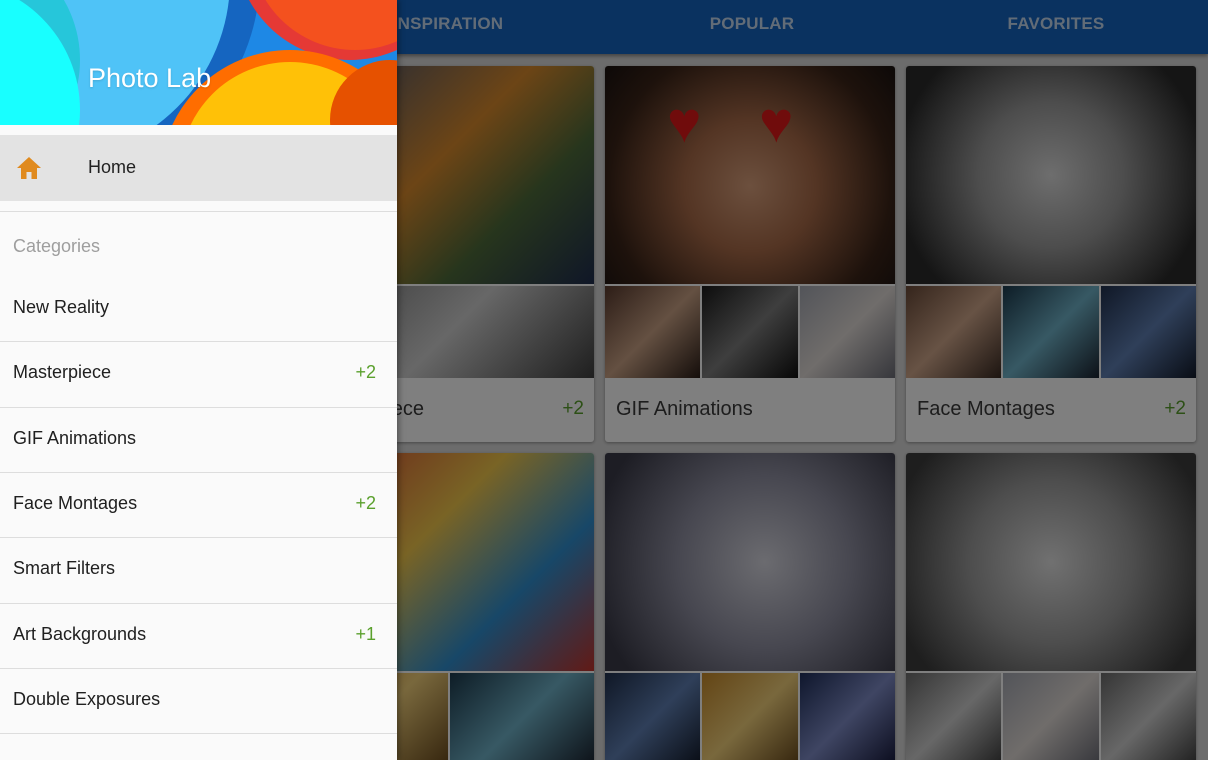 The width and height of the screenshot is (1208, 760). What do you see at coordinates (75, 438) in the screenshot?
I see `drawer-item-label: GIF Animations` at bounding box center [75, 438].